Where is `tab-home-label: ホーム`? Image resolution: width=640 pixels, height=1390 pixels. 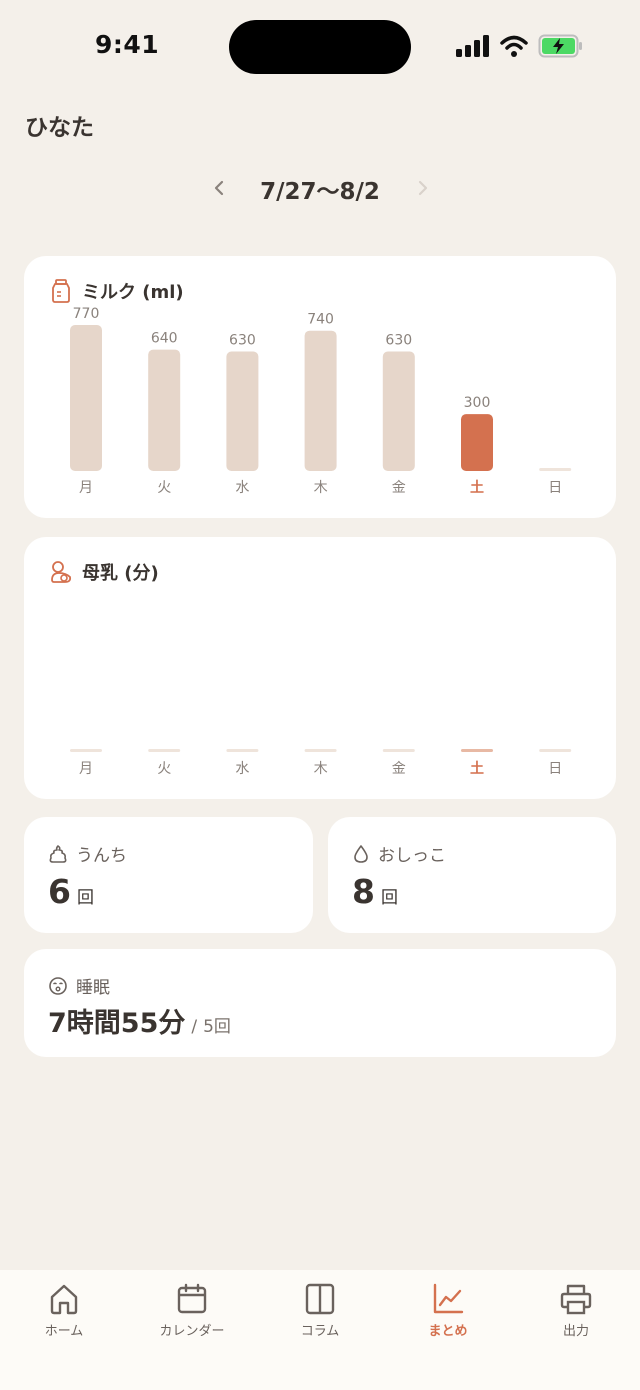
tab-home-label: ホーム is located at coordinates (64, 1331).